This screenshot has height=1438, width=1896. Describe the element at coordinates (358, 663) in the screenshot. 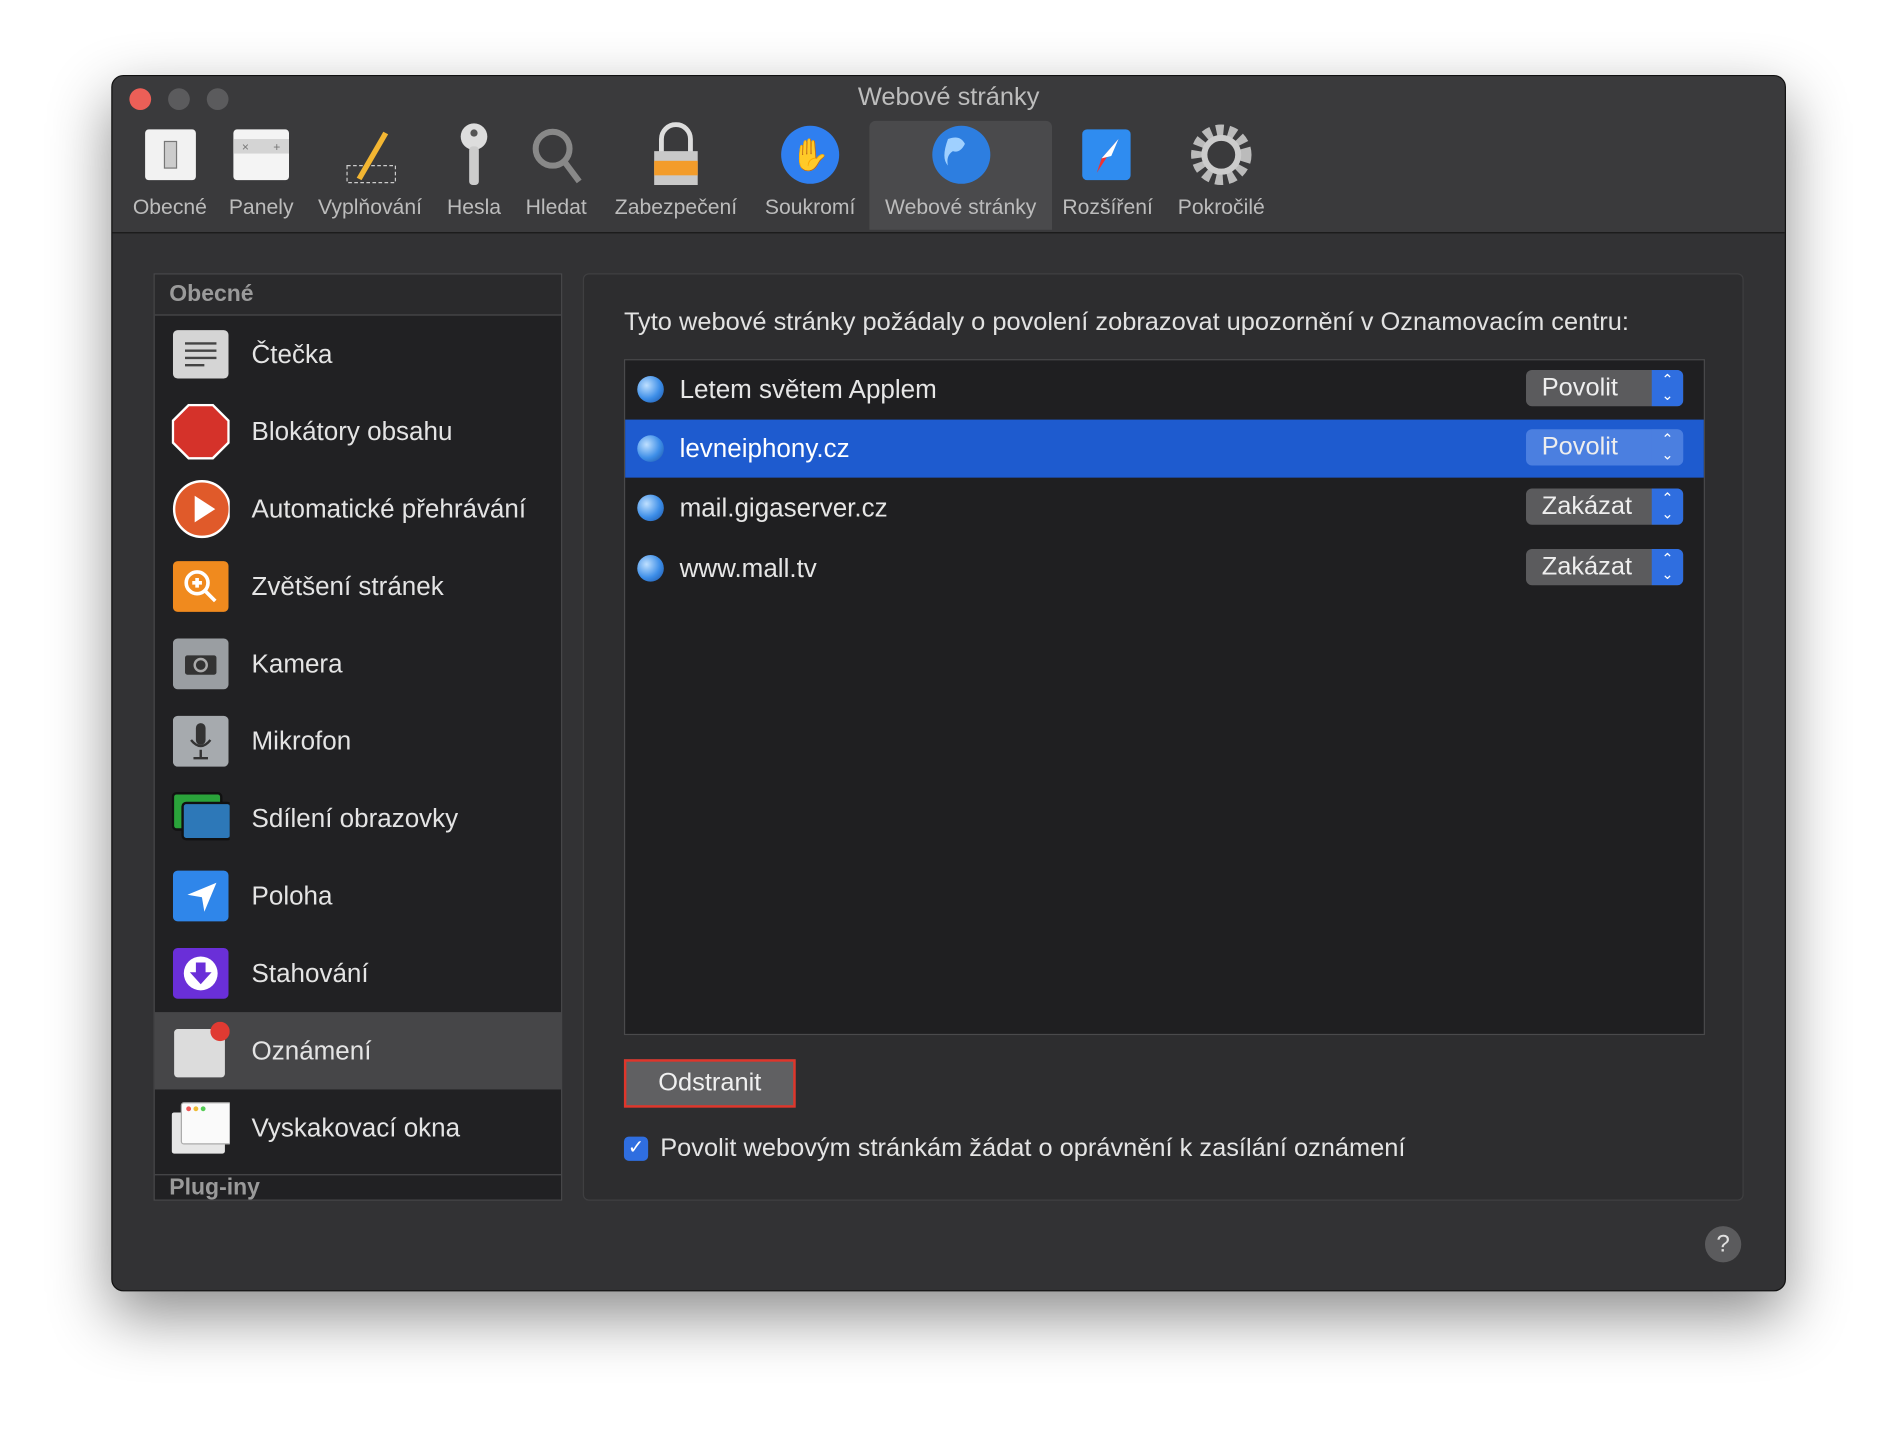

I see `sidebar-item-kamera: Kamera` at that location.